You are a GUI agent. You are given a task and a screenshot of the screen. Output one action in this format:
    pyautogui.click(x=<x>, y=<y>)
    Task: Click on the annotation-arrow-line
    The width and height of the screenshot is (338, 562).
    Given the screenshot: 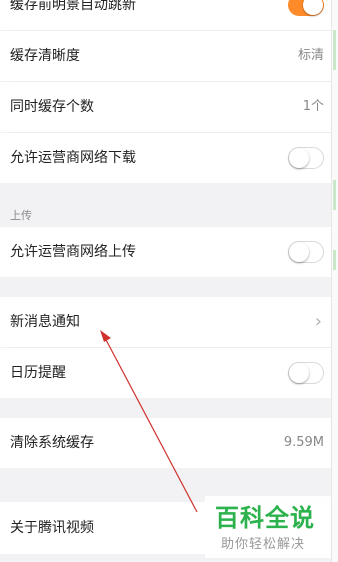 What is the action you would take?
    pyautogui.click(x=150, y=424)
    